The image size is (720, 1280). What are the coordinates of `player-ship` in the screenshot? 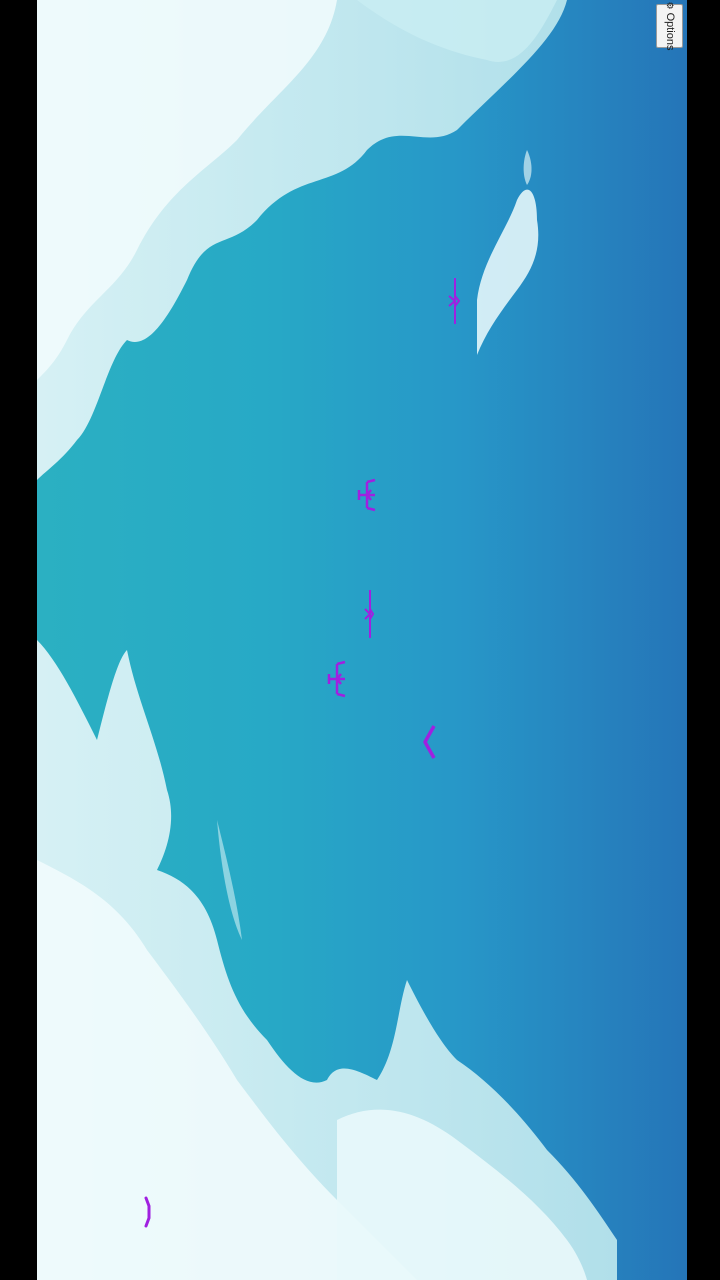 It's located at (429, 742).